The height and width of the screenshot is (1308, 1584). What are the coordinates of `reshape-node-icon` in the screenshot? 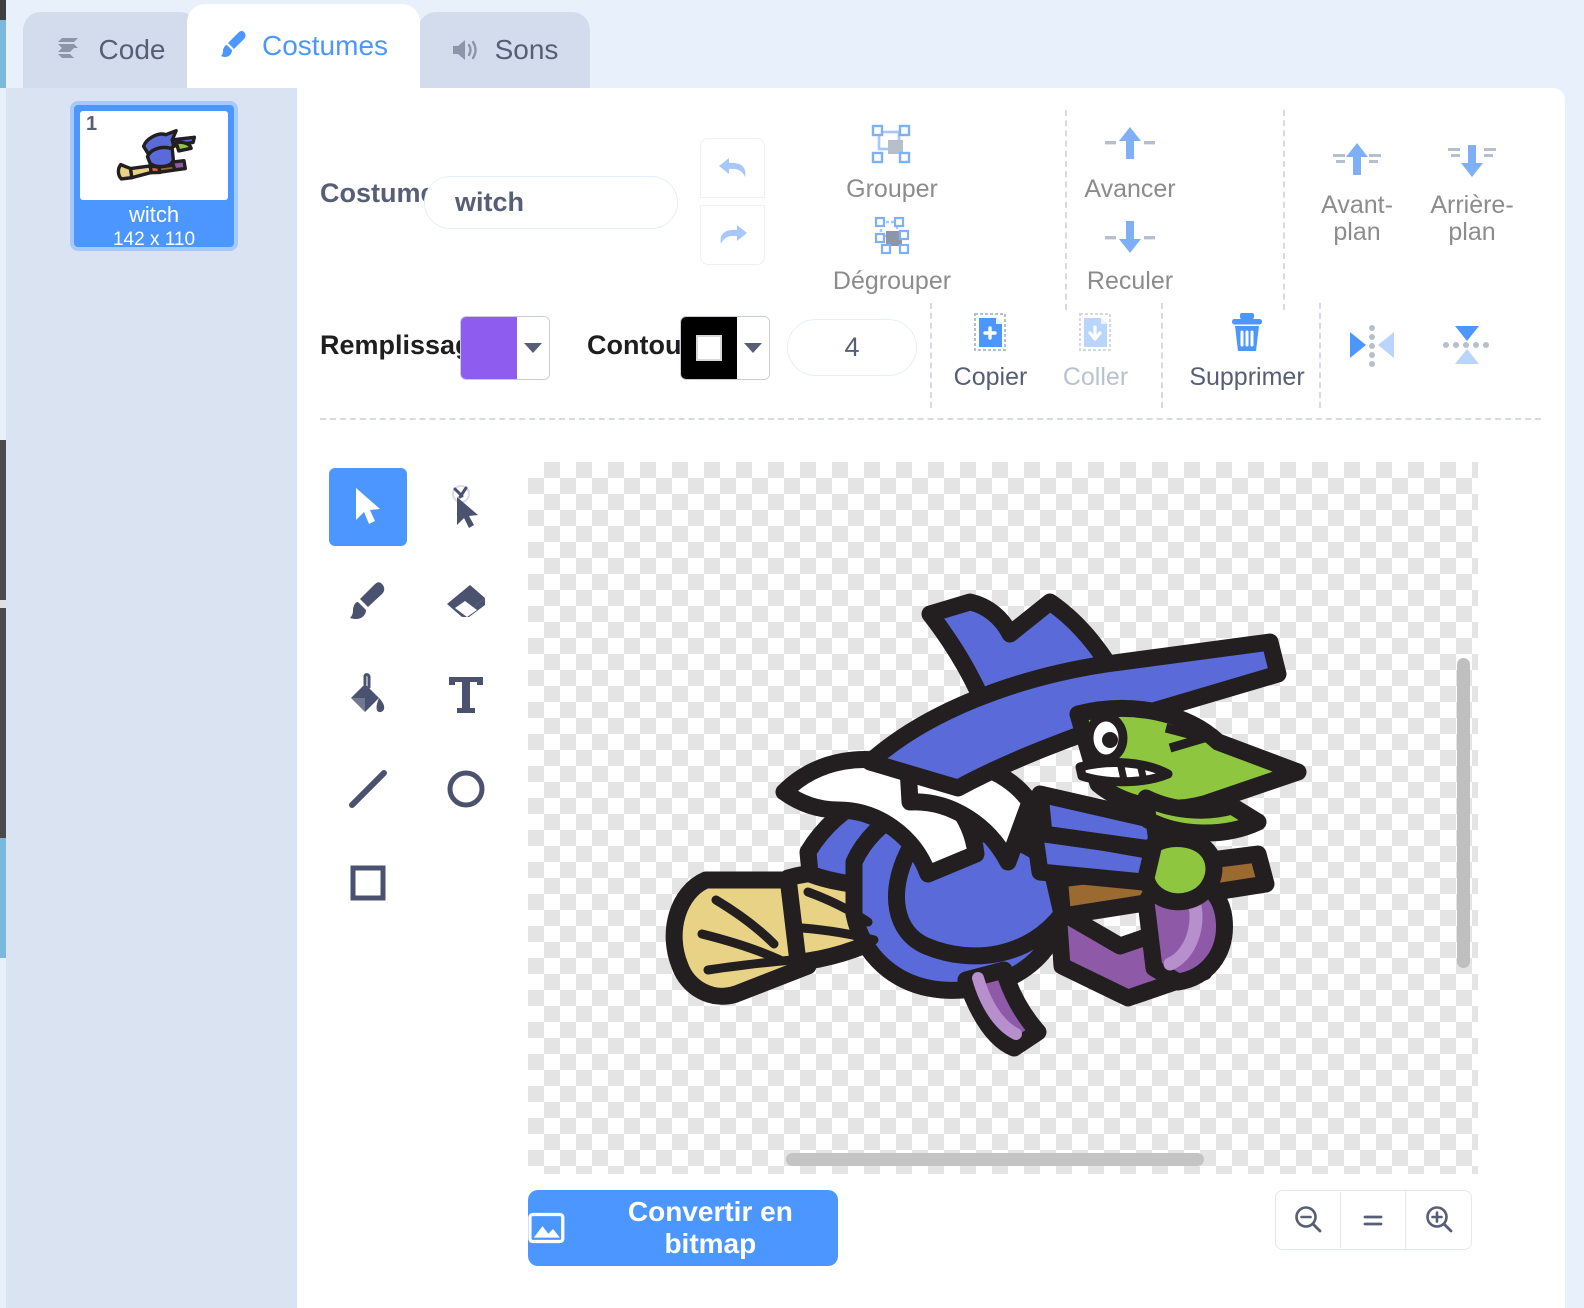 It's located at (465, 506).